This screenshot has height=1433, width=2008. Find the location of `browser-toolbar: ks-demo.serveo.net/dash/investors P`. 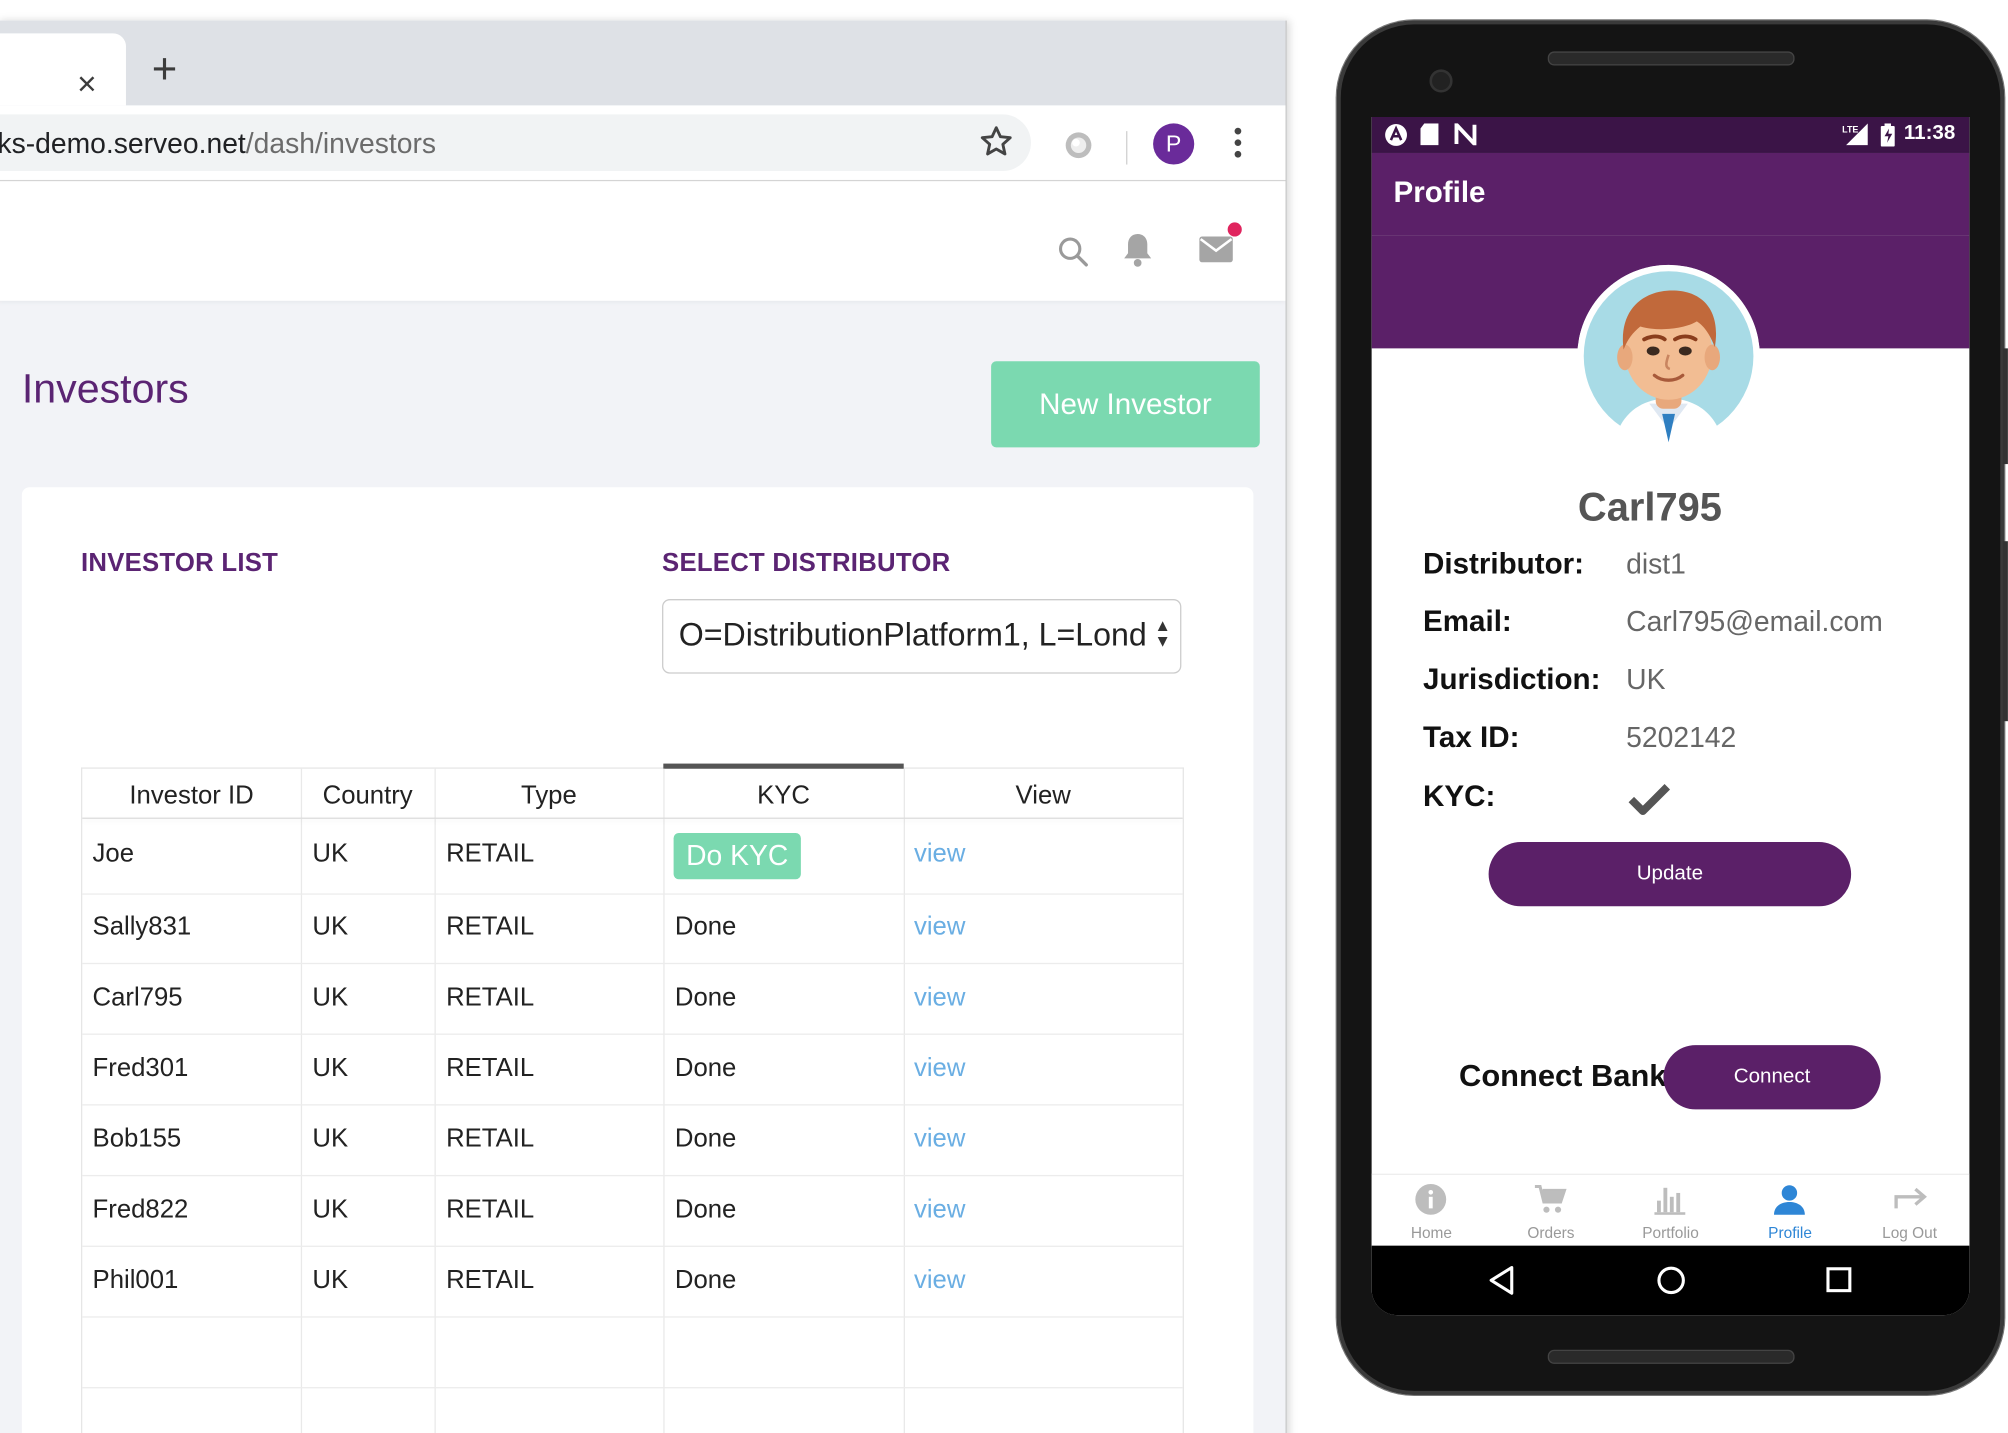

browser-toolbar: ks-demo.serveo.net/dash/investors P is located at coordinates (643, 143).